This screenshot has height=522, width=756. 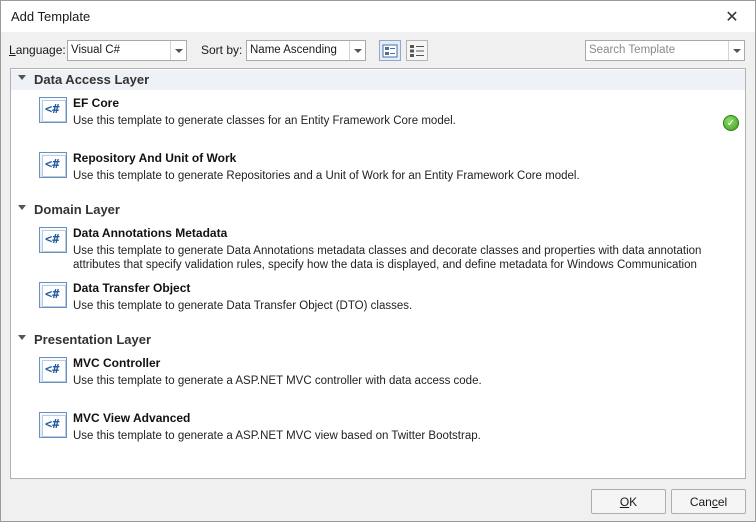 What do you see at coordinates (117, 363) in the screenshot?
I see `template-name: MVC Controller` at bounding box center [117, 363].